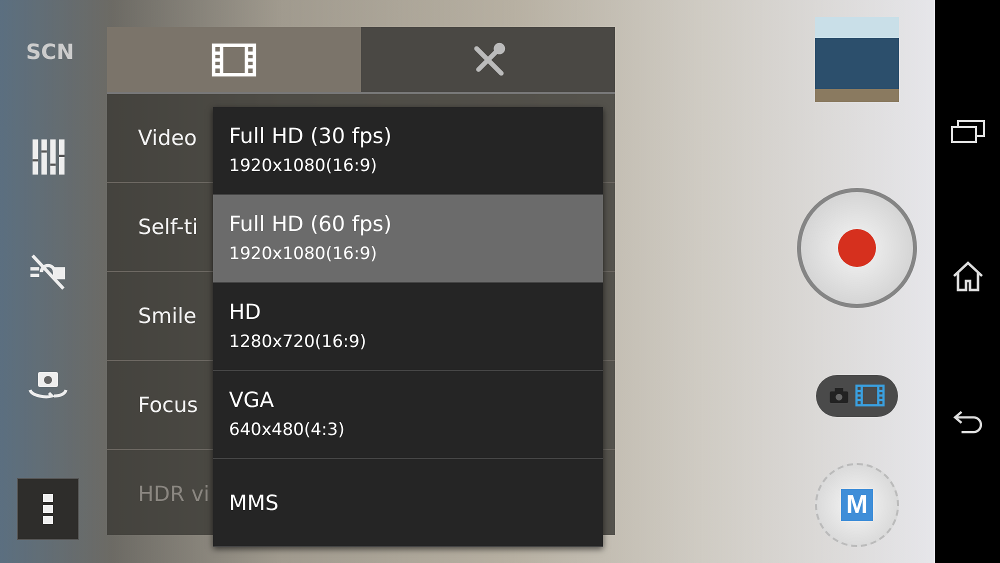 Image resolution: width=1000 pixels, height=563 pixels. Describe the element at coordinates (968, 422) in the screenshot. I see `back-icon` at that location.